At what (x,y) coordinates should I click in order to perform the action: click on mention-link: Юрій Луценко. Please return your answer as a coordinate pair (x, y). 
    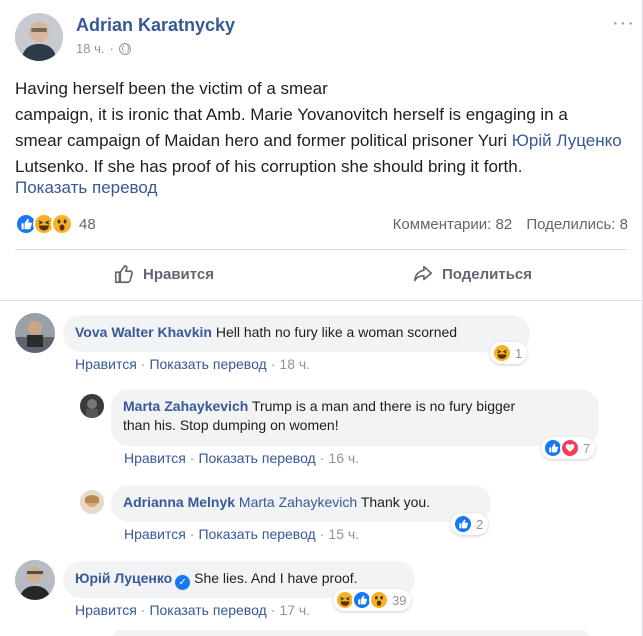
    Looking at the image, I should click on (567, 140).